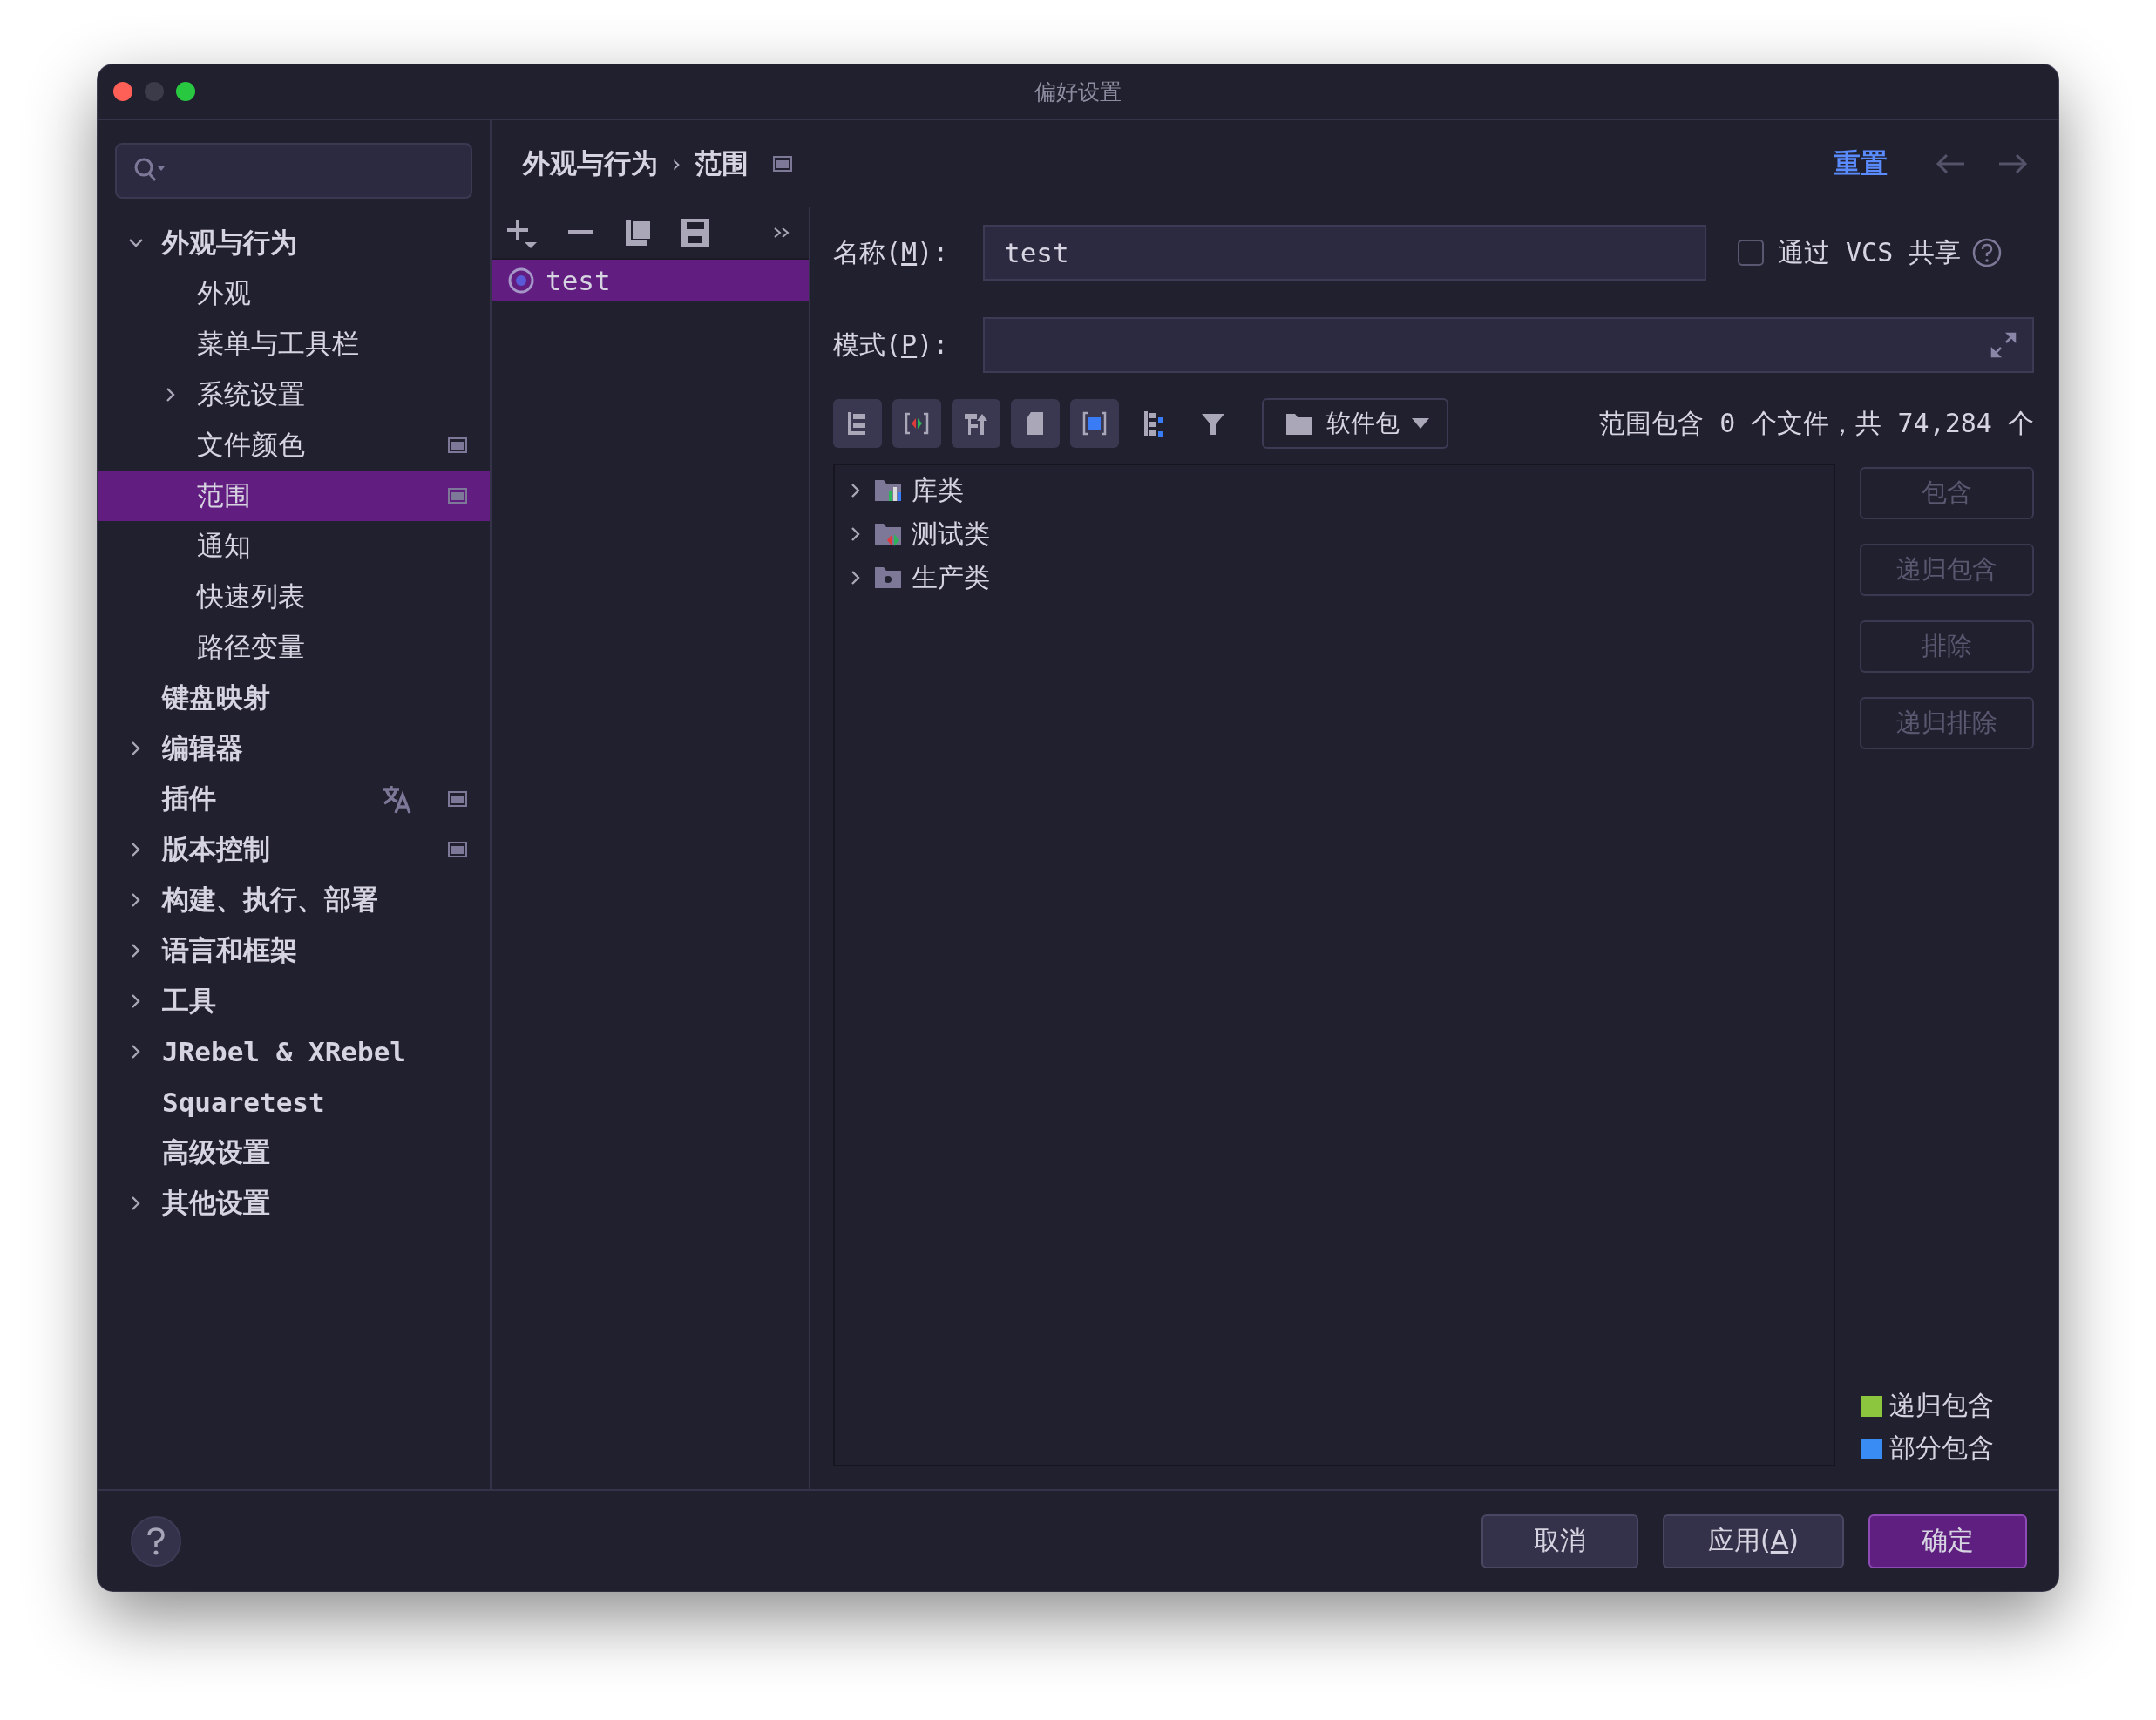 The image size is (2156, 1720). What do you see at coordinates (294, 698) in the screenshot?
I see `sidebar-item: 键盘映射` at bounding box center [294, 698].